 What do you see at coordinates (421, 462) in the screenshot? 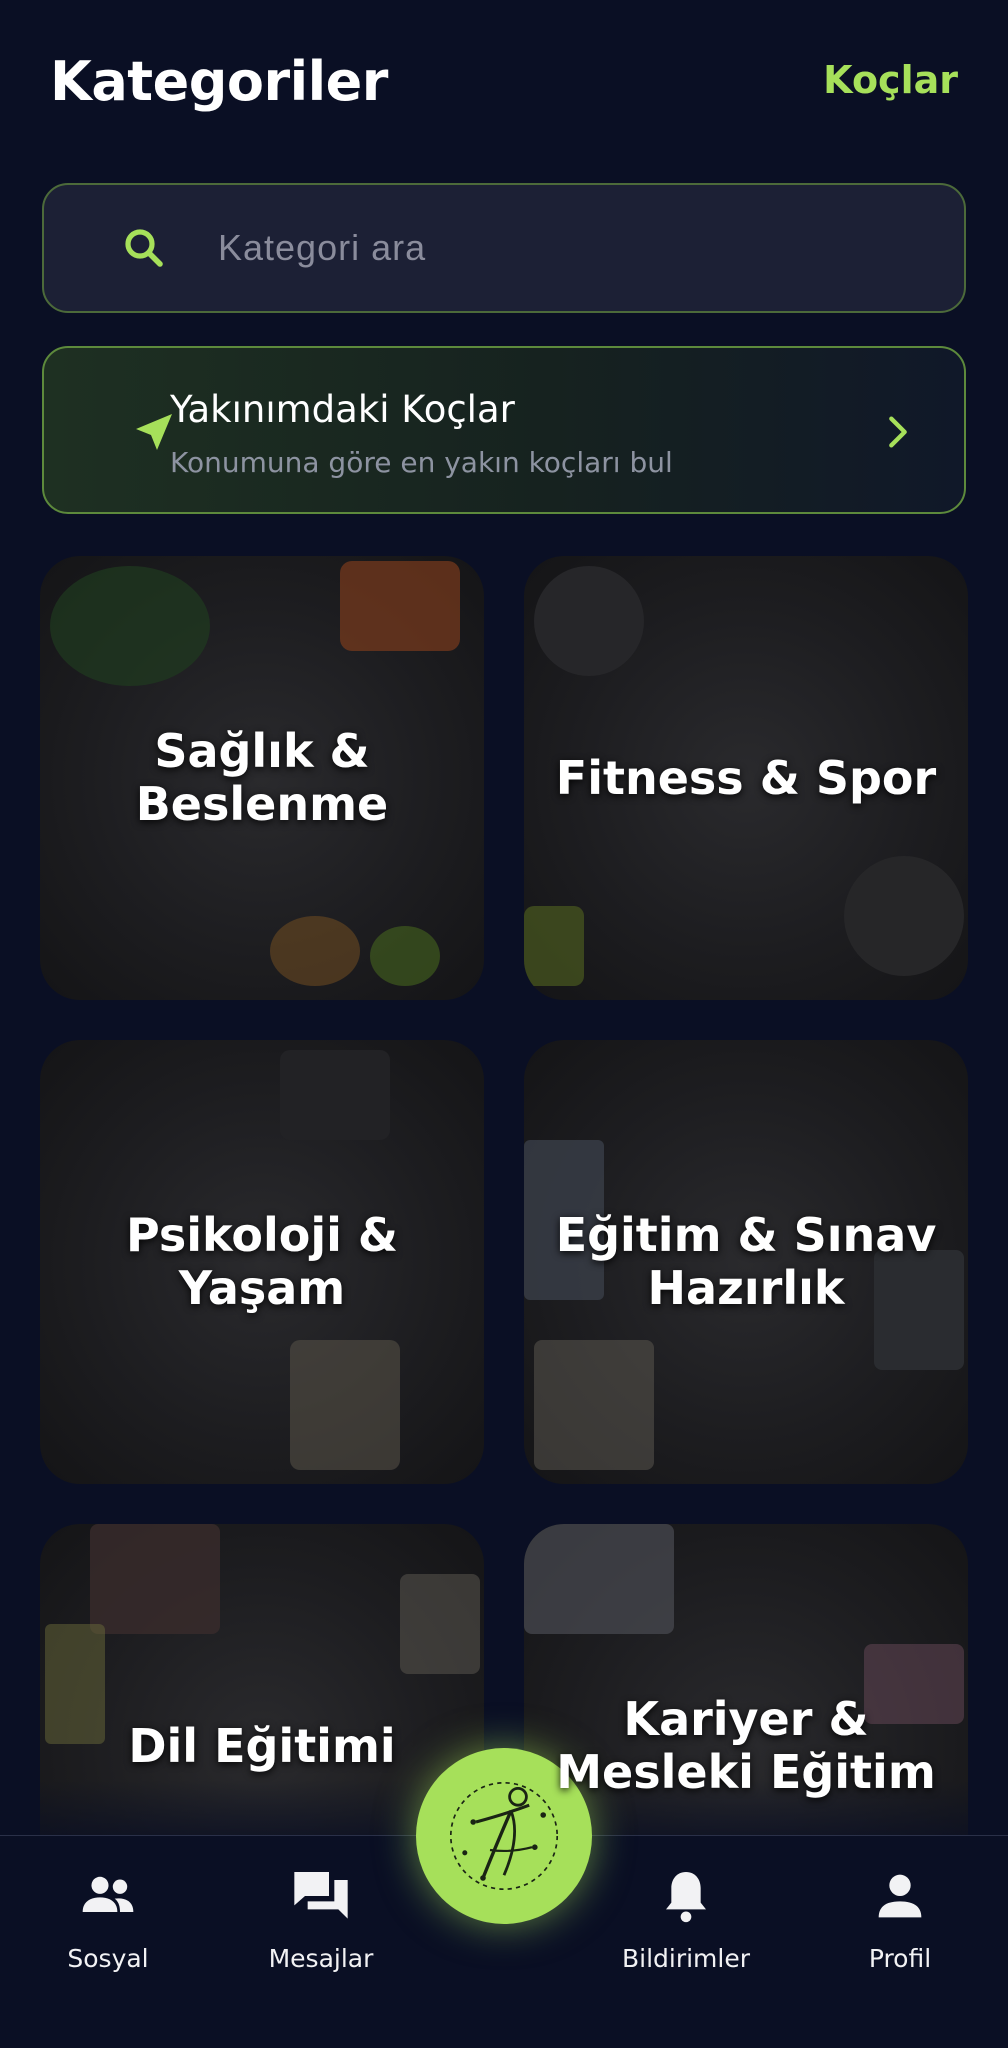
I see `nearby-subtitle: Konumuna göre en yakın koçları bul` at bounding box center [421, 462].